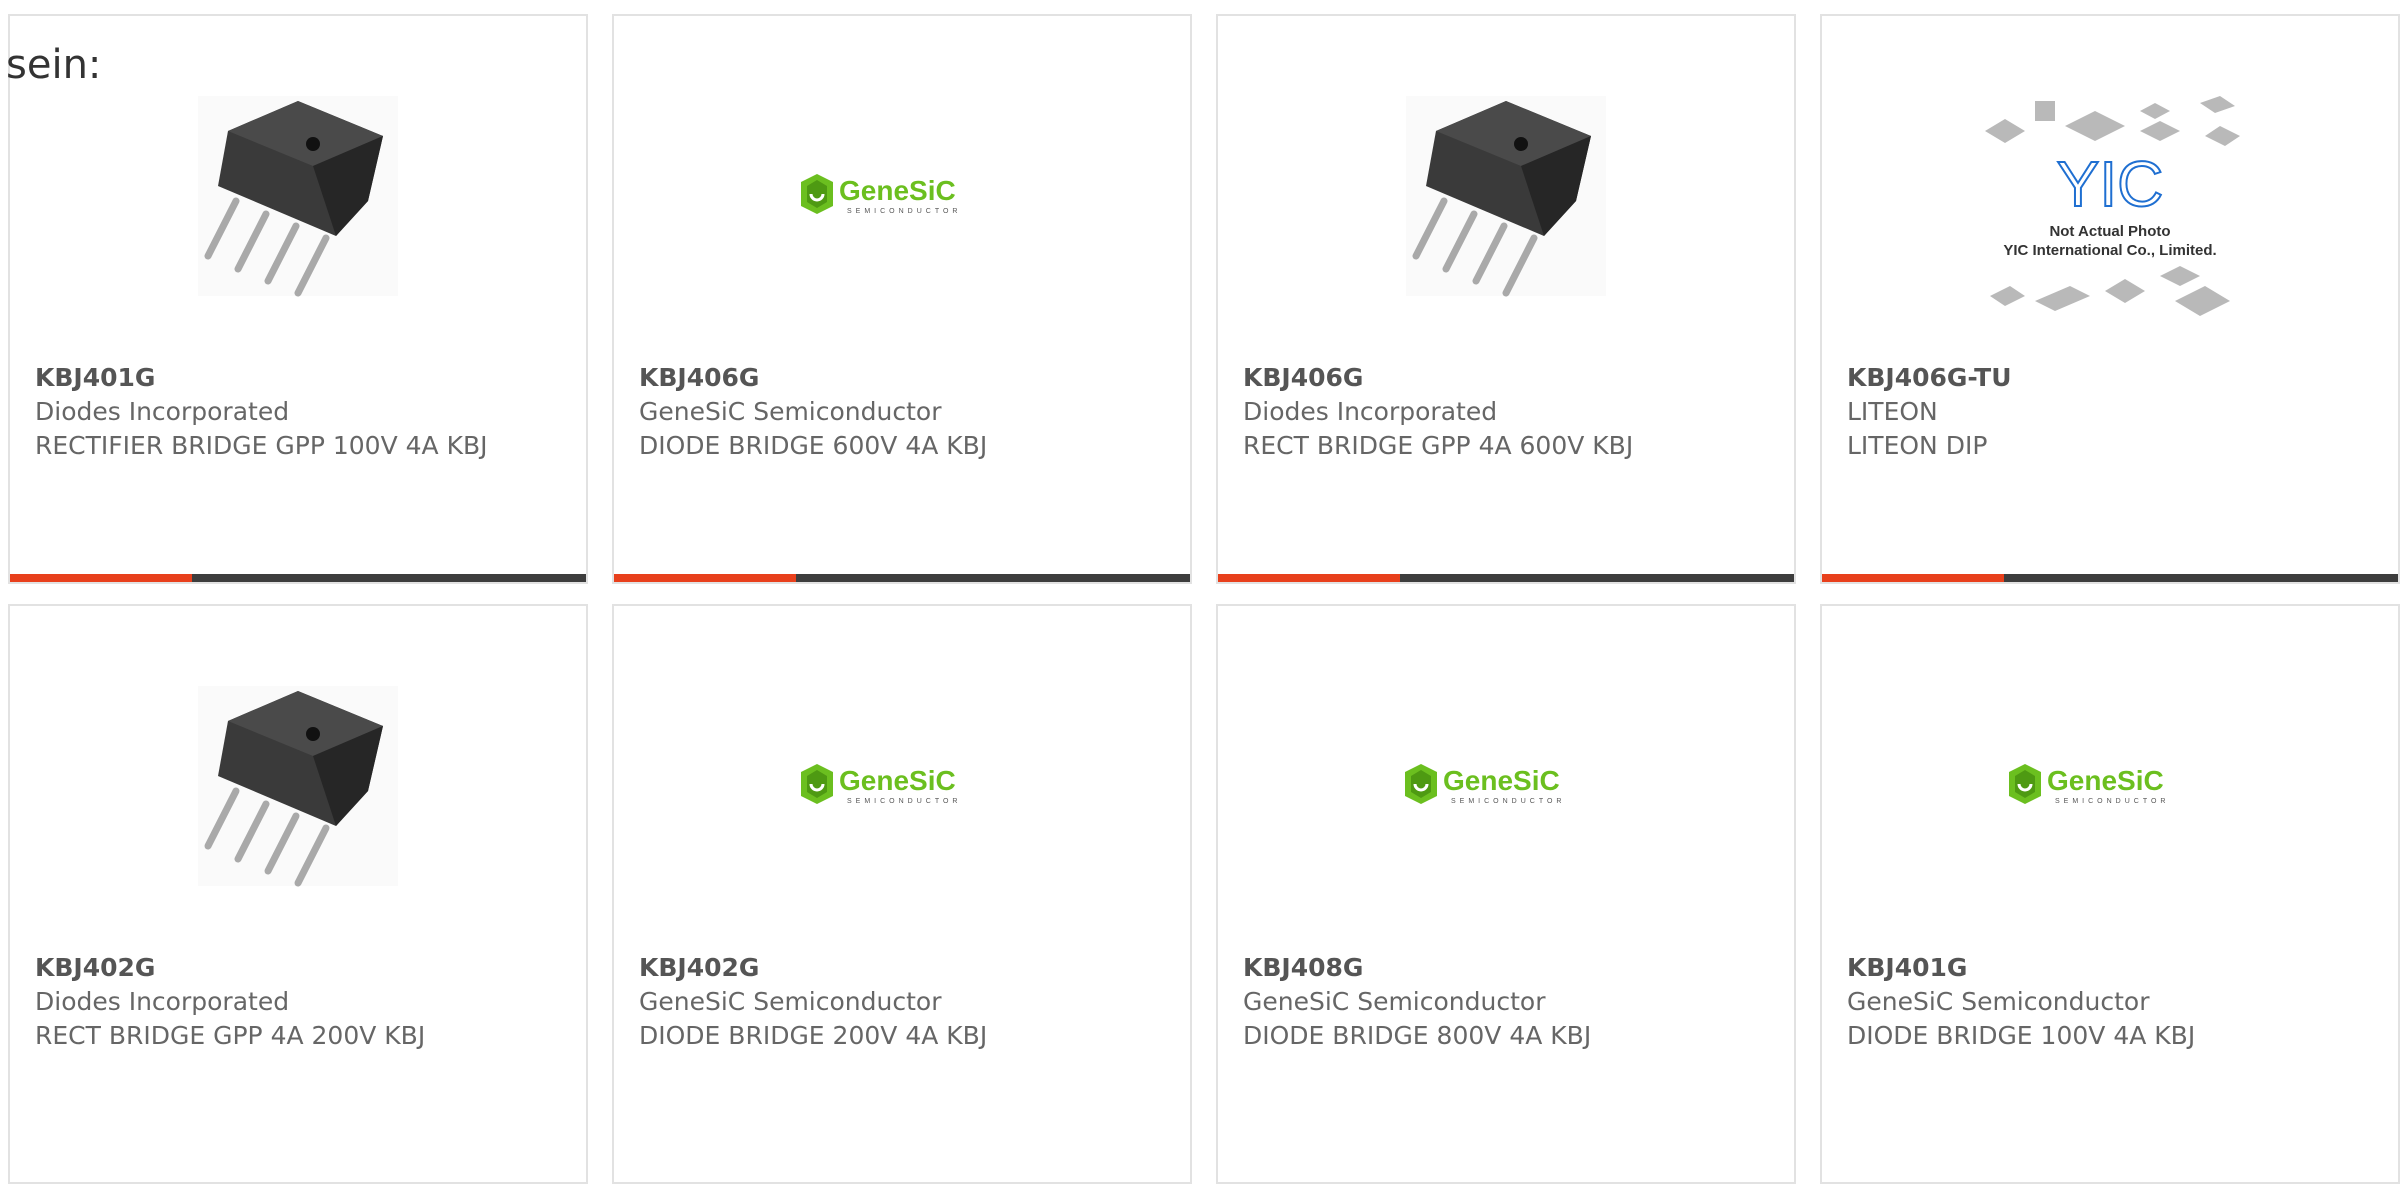 The height and width of the screenshot is (1184, 2400). Describe the element at coordinates (54, 65) in the screenshot. I see `stray-text: sein:` at that location.